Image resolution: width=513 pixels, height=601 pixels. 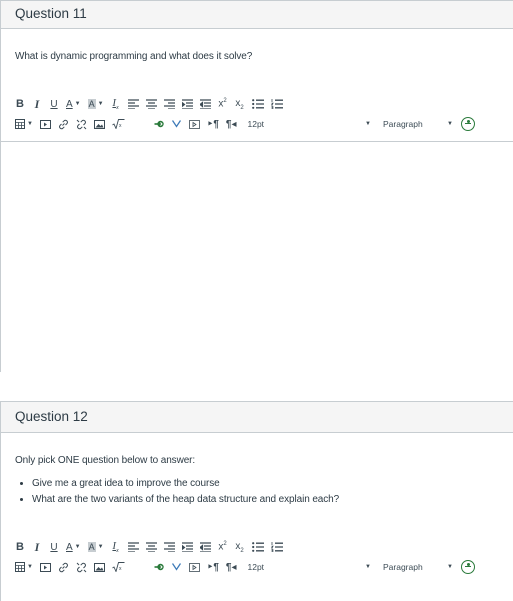 I want to click on toolbar-row-2: ▼ x ‣¶ ¶◂ 12pt, so click(x=143, y=567).